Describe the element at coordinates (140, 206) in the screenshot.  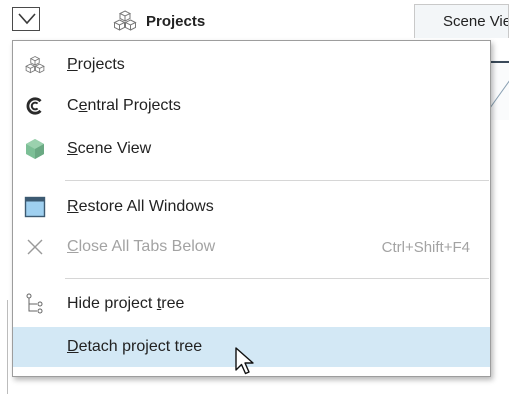
I see `menu-item-label: Restore All Windows` at that location.